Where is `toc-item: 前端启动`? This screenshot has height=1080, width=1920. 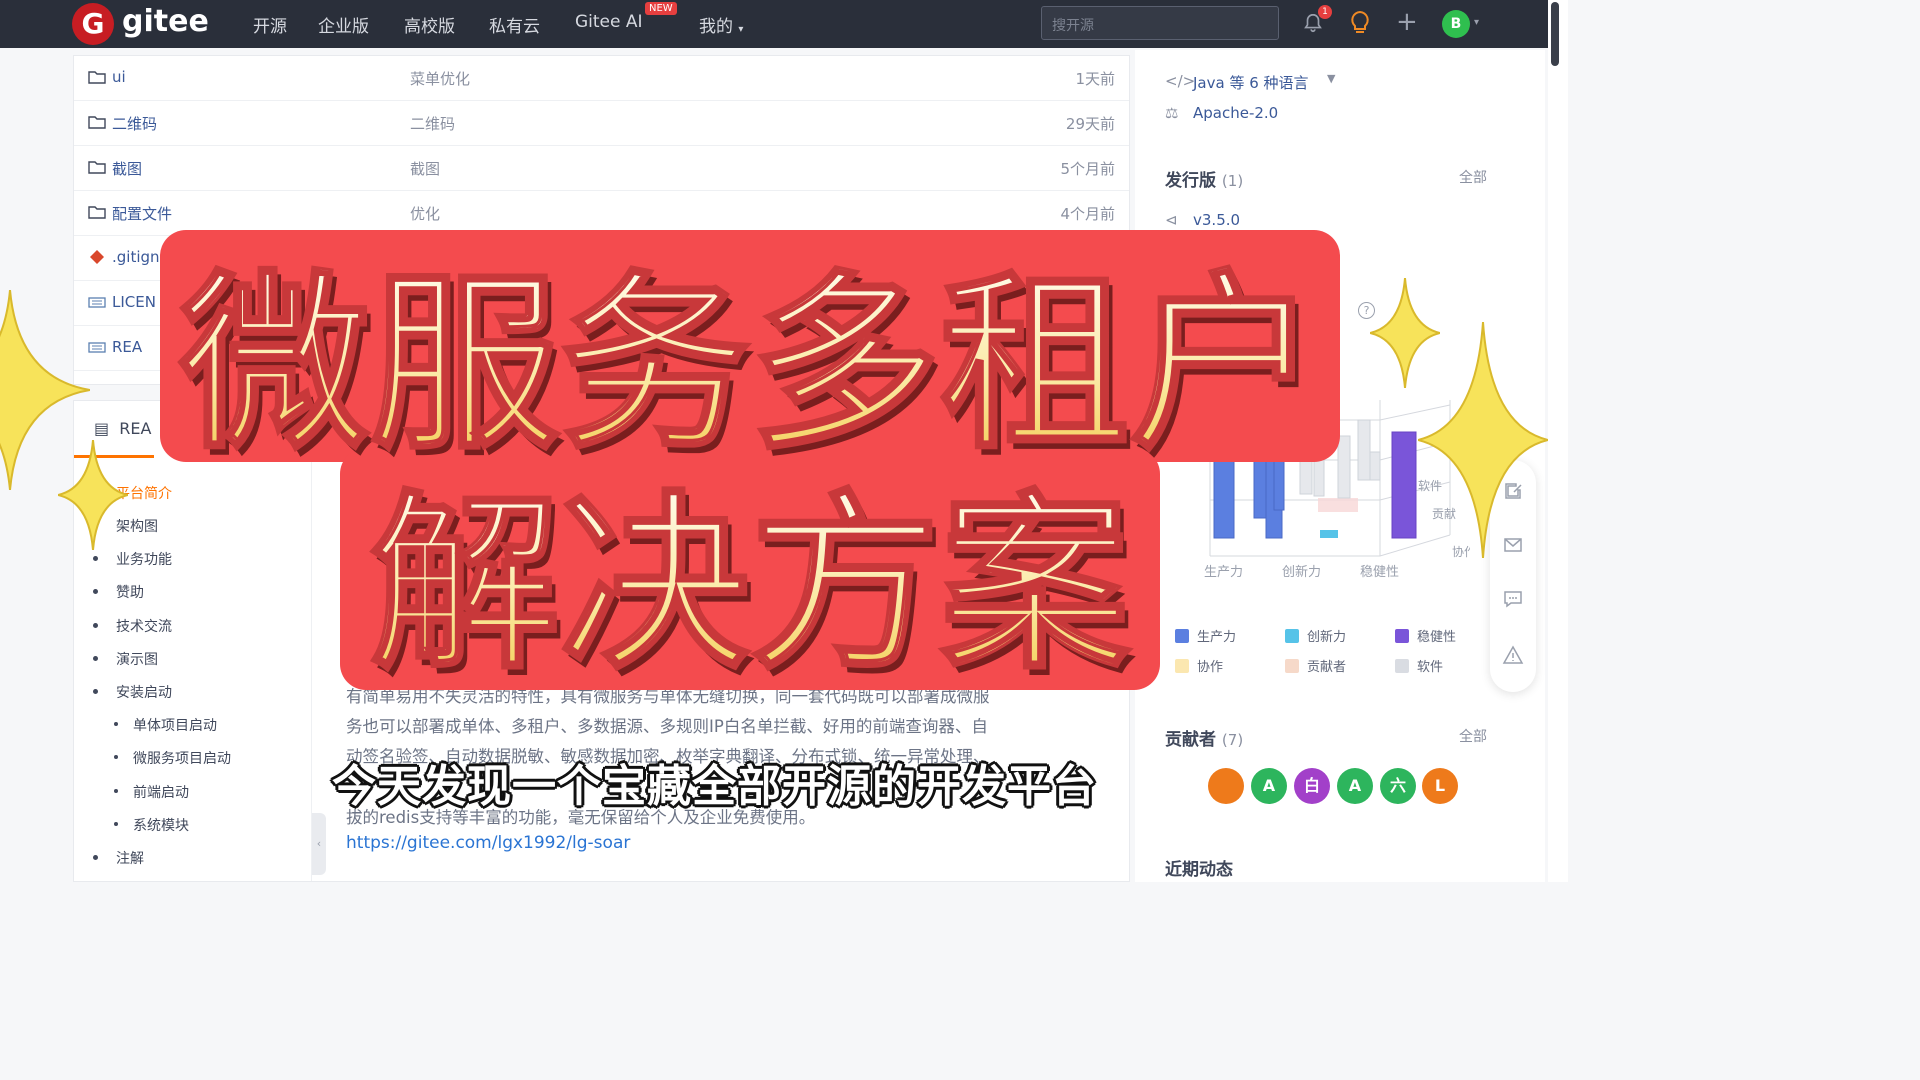
toc-item: 前端启动 is located at coordinates (161, 792).